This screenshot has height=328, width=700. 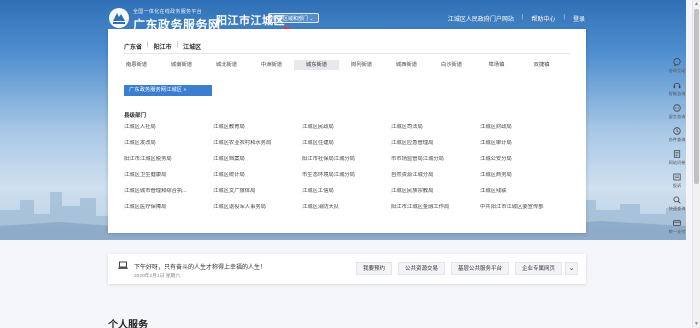 I want to click on sidebar-item-message: 留言咨询, so click(x=677, y=113).